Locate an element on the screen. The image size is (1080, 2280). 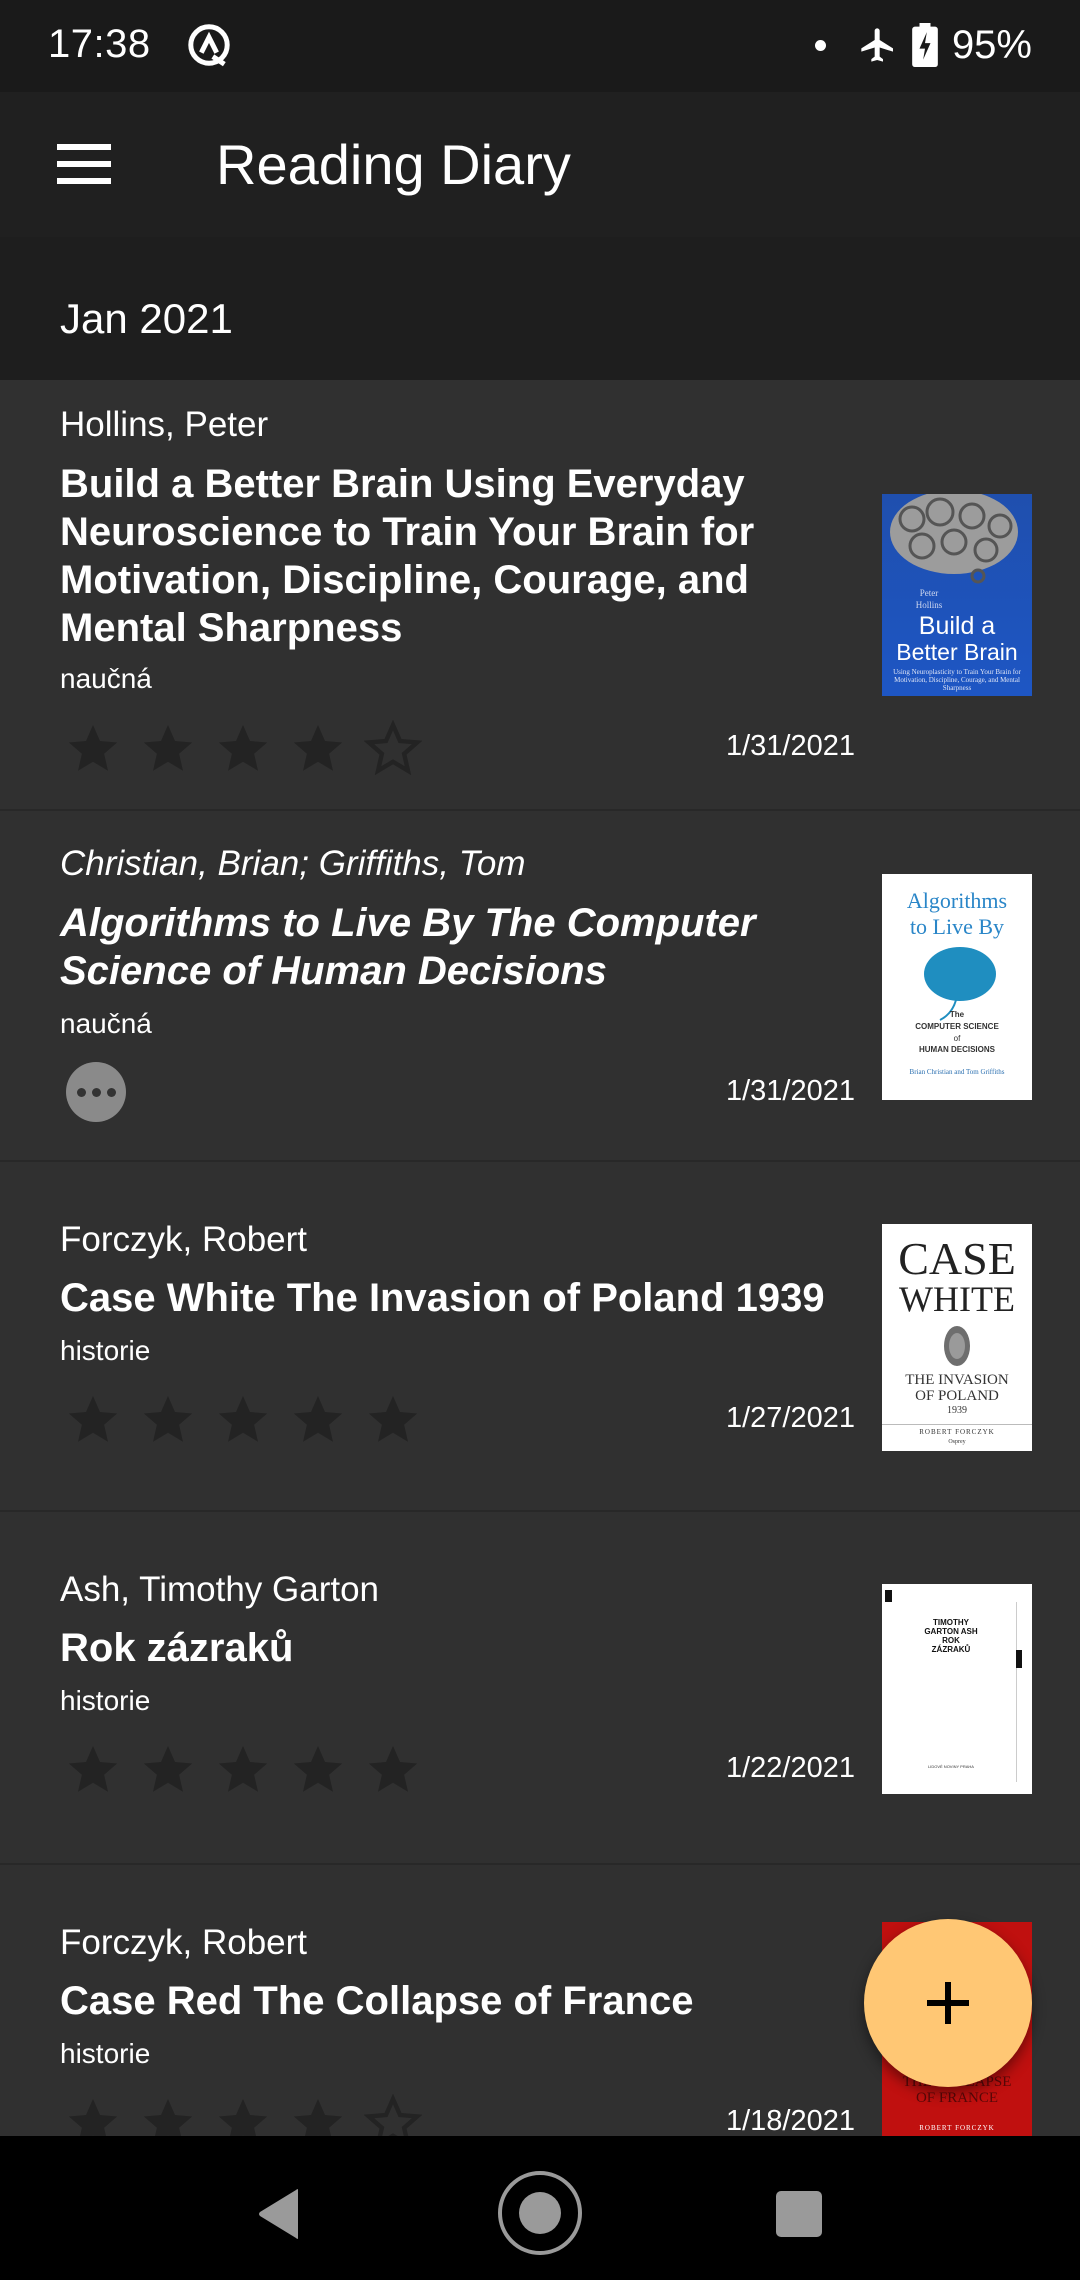
notification-dot-icon is located at coordinates (820, 45).